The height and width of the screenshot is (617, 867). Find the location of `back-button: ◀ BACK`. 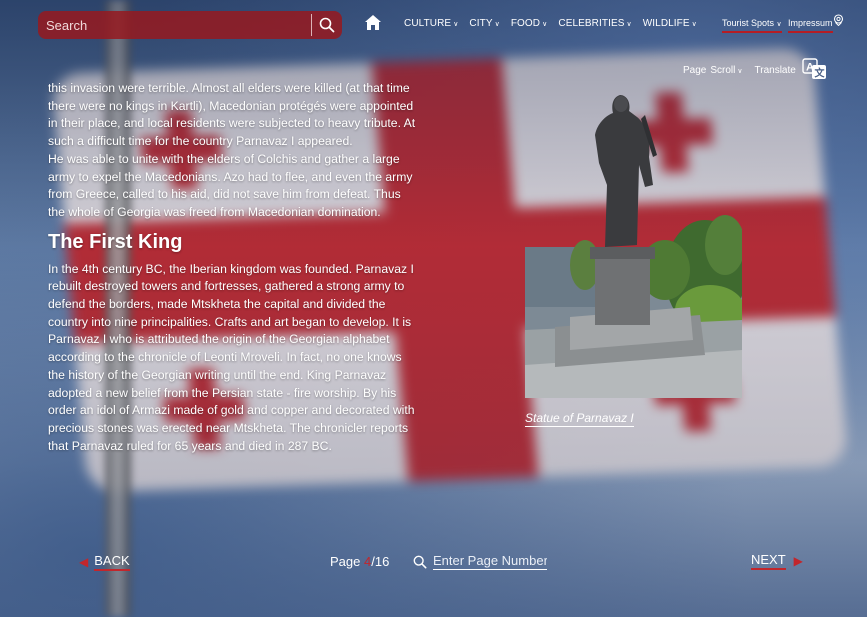

back-button: ◀ BACK is located at coordinates (104, 562).